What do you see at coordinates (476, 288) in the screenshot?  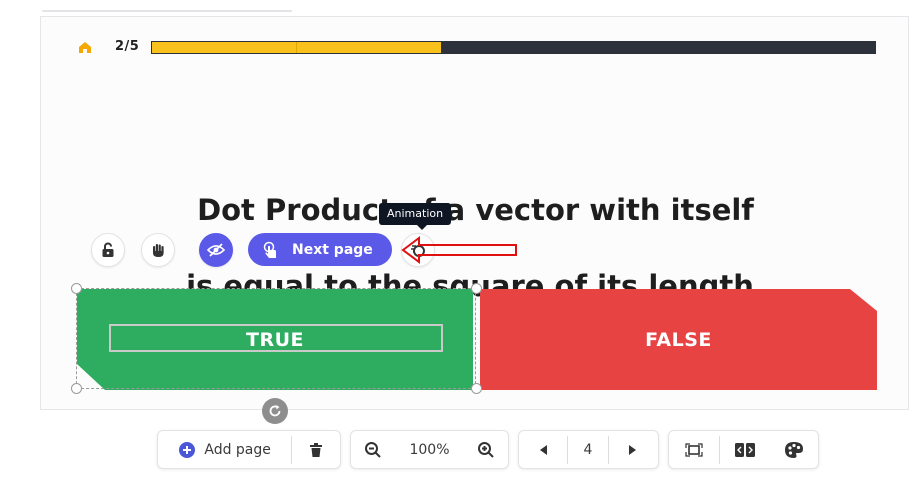 I see `resize-handle-top-right` at bounding box center [476, 288].